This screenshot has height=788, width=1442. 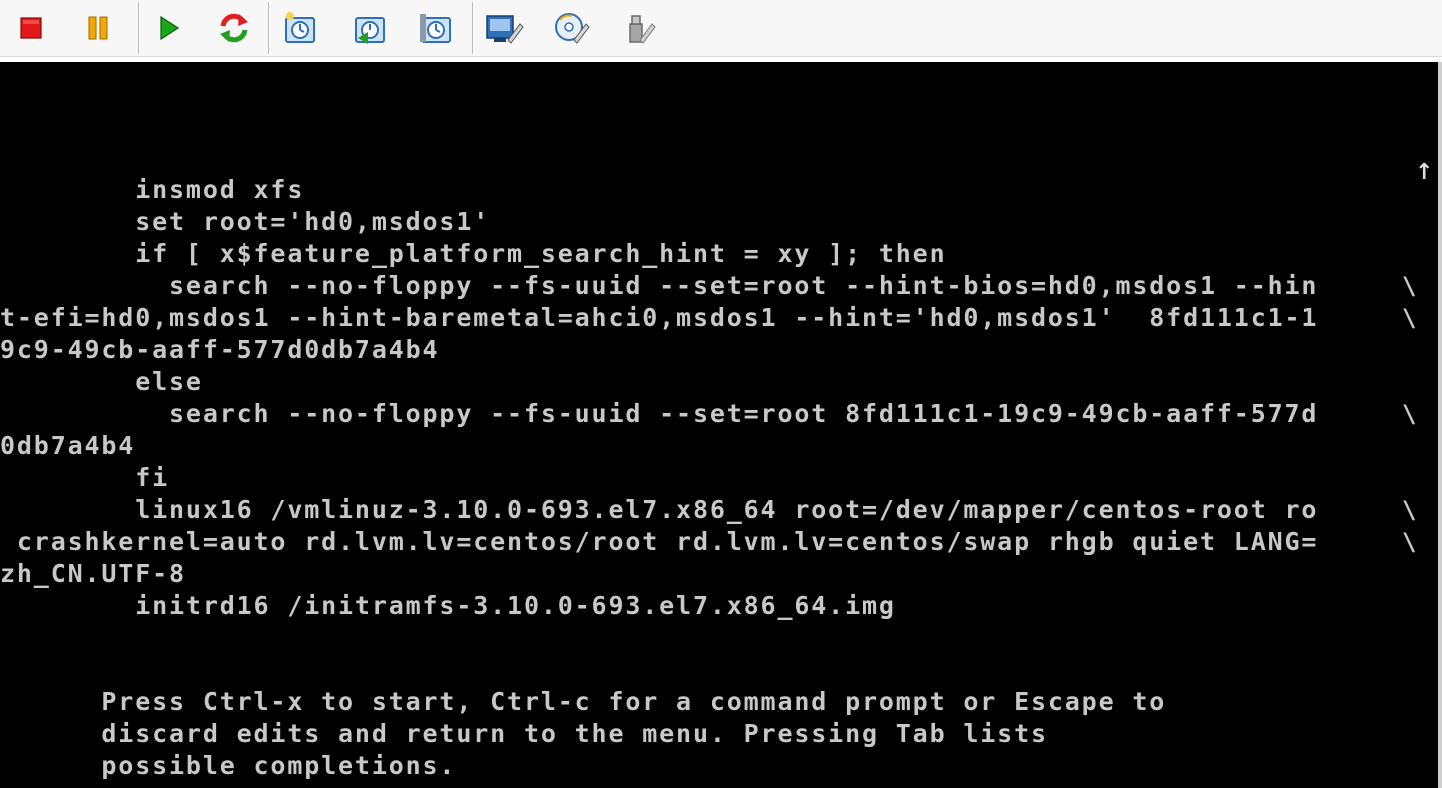 I want to click on vm-settings-button, so click(x=504, y=28).